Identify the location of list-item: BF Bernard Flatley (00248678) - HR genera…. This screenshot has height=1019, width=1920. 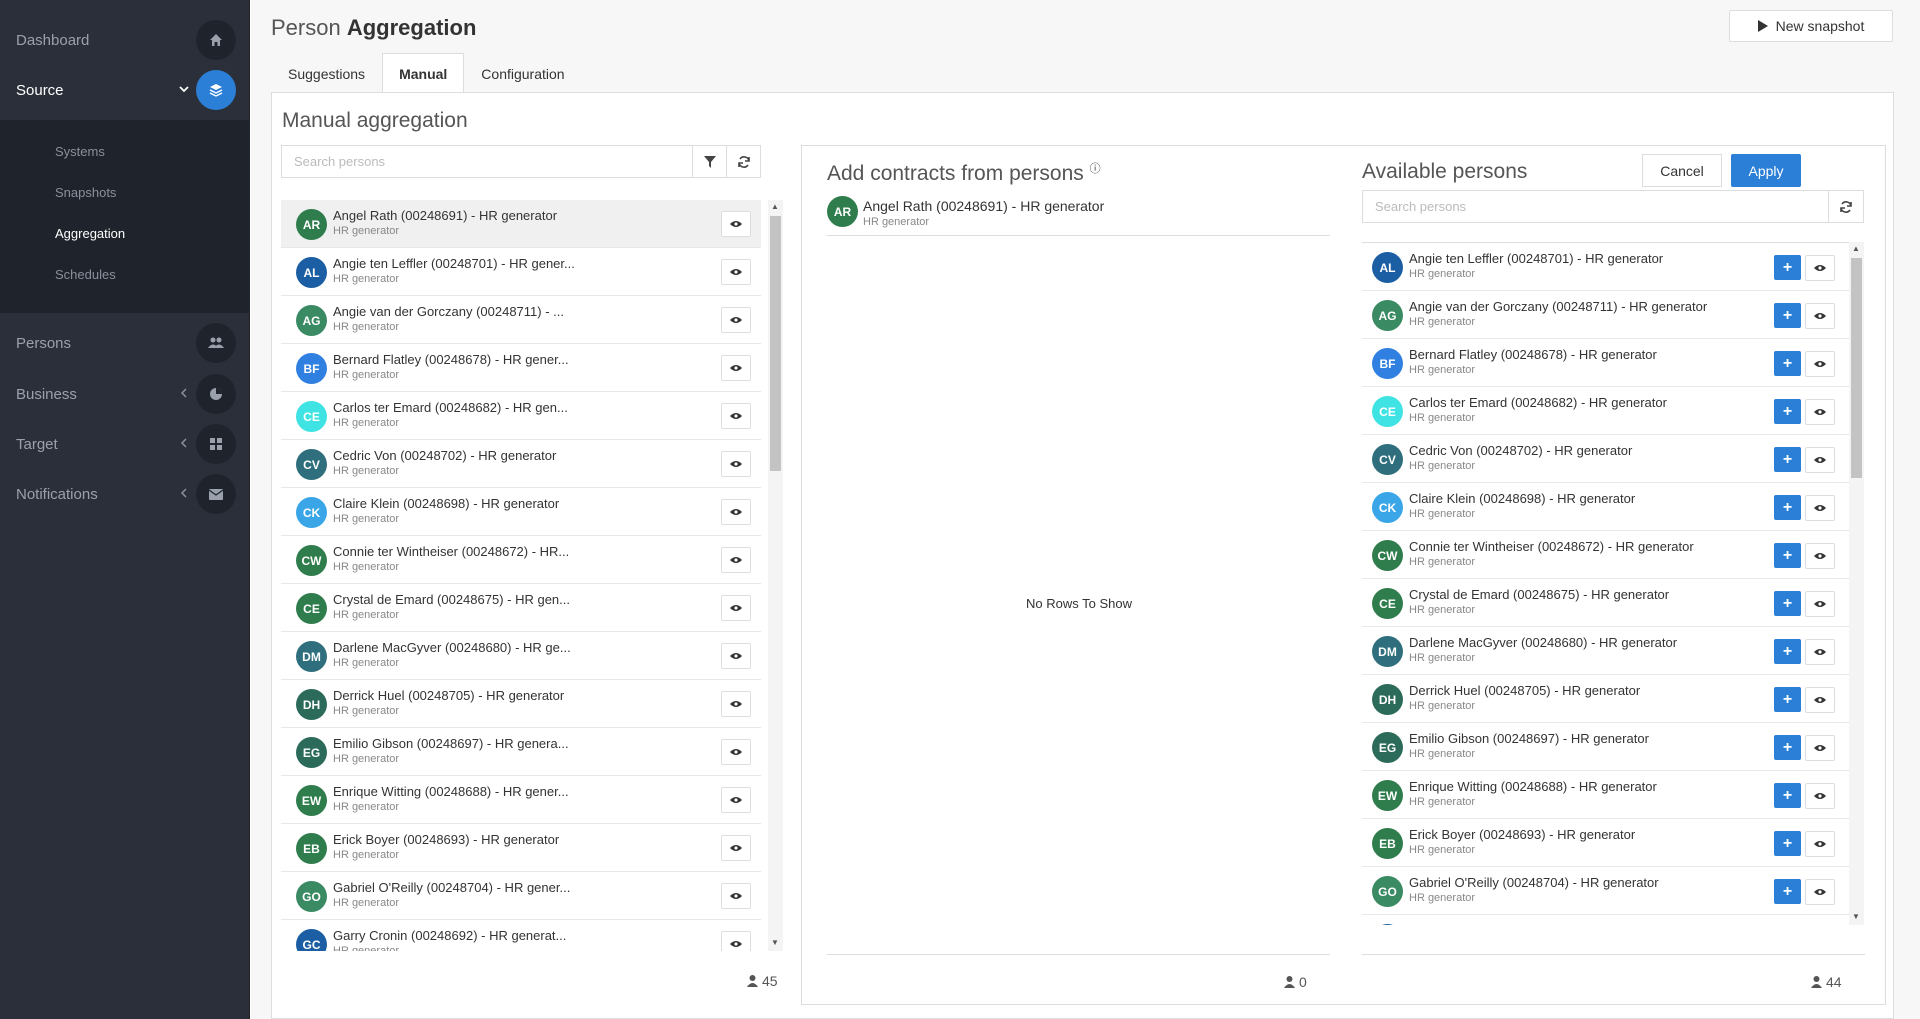
(1605, 363).